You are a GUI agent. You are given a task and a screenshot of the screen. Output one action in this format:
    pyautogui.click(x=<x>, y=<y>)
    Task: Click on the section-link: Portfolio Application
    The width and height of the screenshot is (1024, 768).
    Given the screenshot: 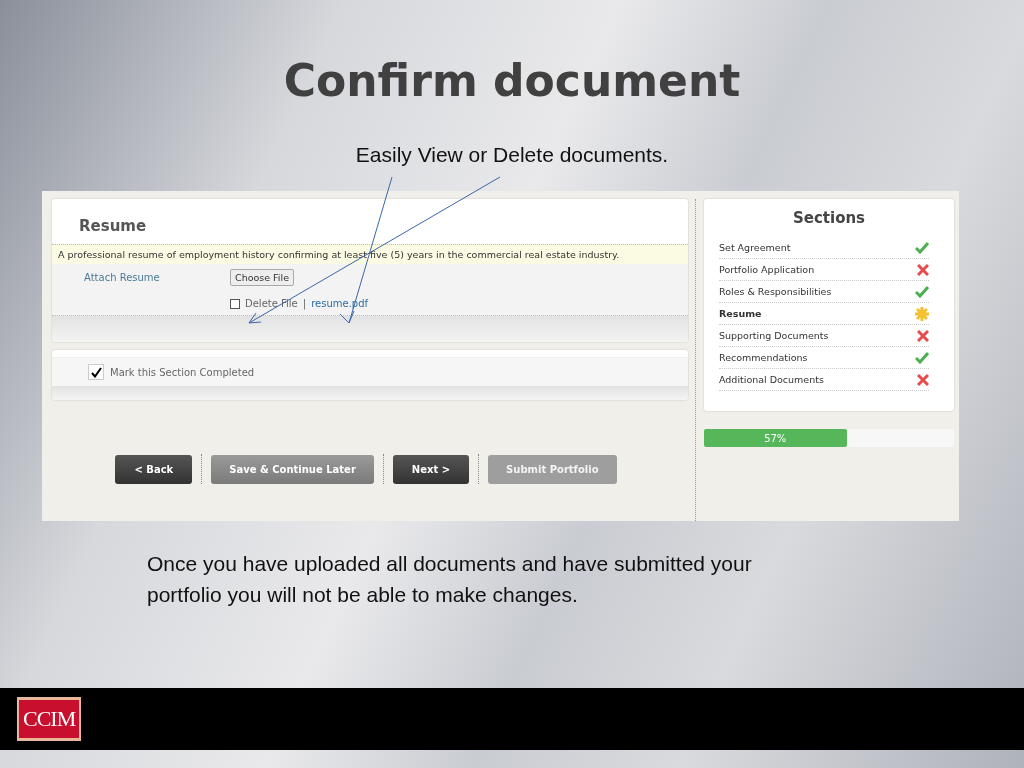 What is the action you would take?
    pyautogui.click(x=767, y=269)
    